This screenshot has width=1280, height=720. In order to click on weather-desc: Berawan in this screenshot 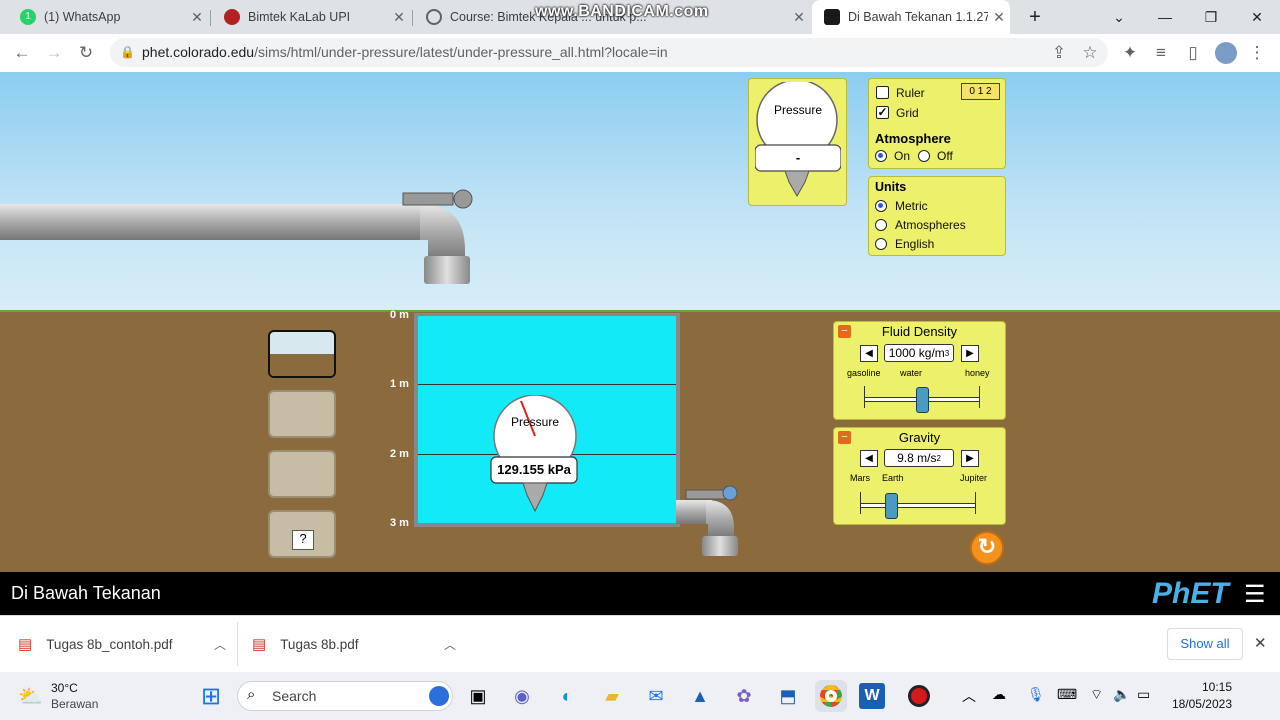, I will do `click(74, 704)`.